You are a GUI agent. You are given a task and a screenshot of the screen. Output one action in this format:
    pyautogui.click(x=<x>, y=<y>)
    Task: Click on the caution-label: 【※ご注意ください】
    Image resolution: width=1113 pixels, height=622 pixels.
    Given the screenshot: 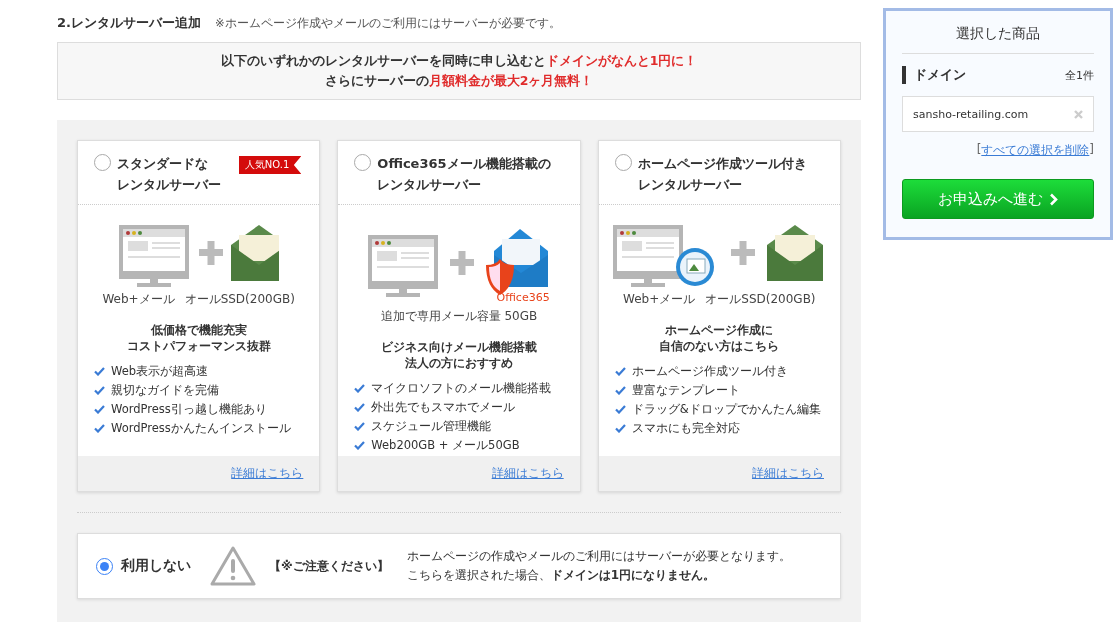 What is the action you would take?
    pyautogui.click(x=329, y=566)
    